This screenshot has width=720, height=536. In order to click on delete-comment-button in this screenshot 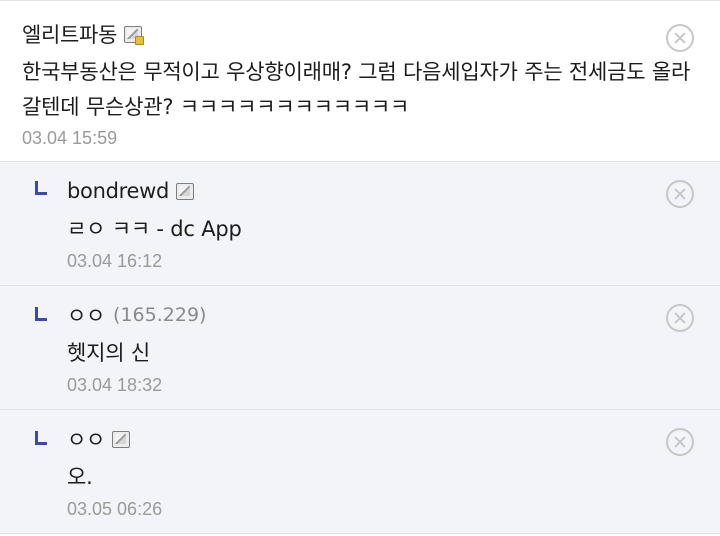, I will do `click(680, 38)`.